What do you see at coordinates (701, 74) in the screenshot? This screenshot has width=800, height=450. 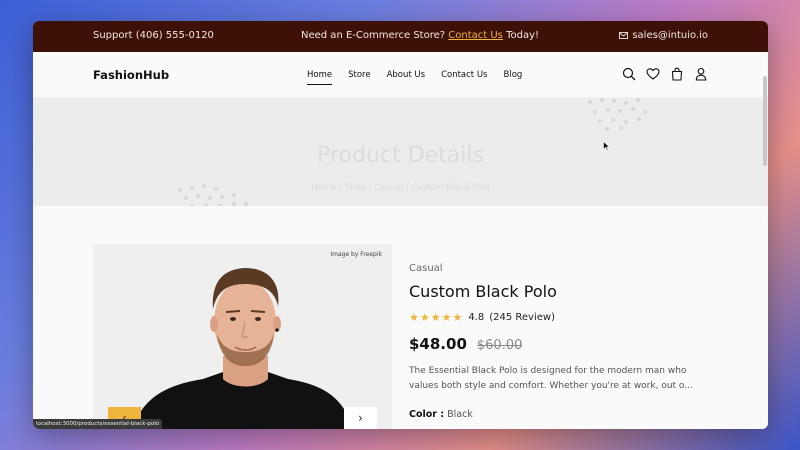 I see `user-icon` at bounding box center [701, 74].